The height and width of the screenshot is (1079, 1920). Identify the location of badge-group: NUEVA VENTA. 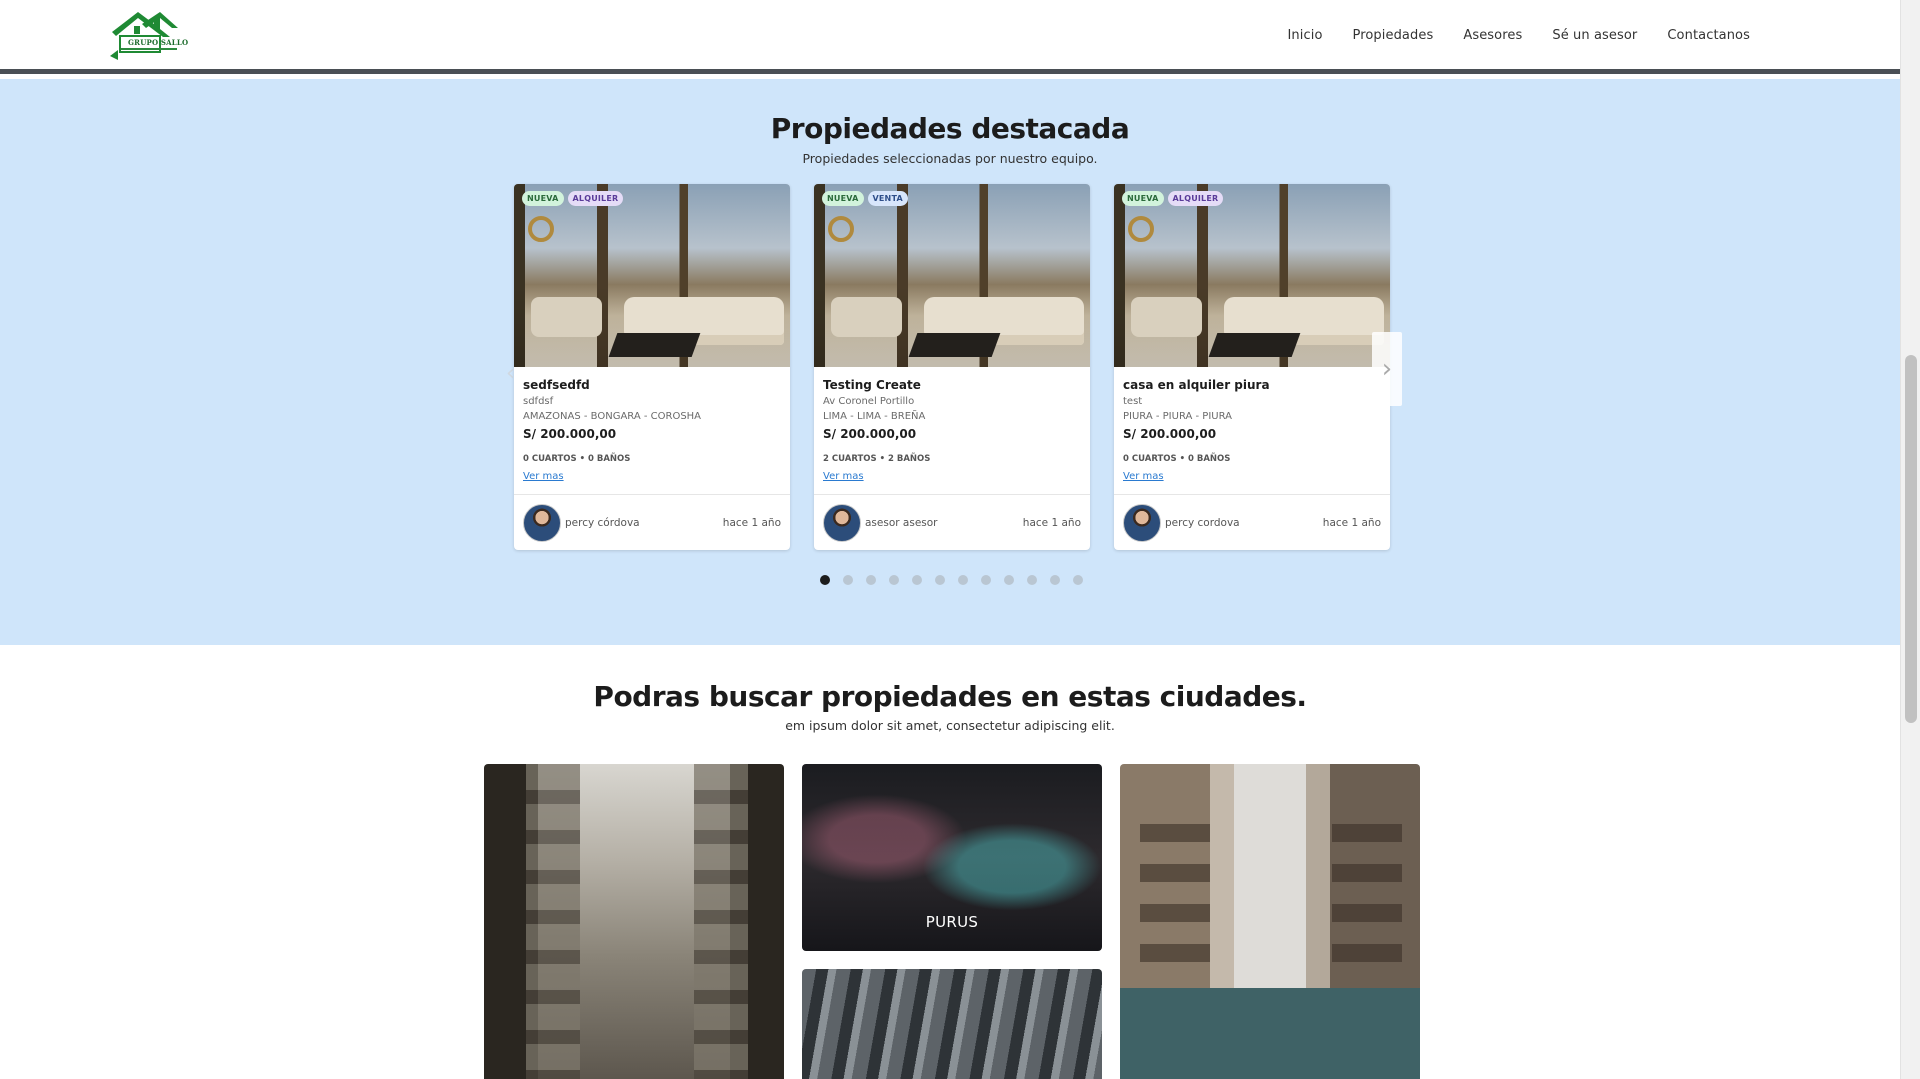
(865, 198).